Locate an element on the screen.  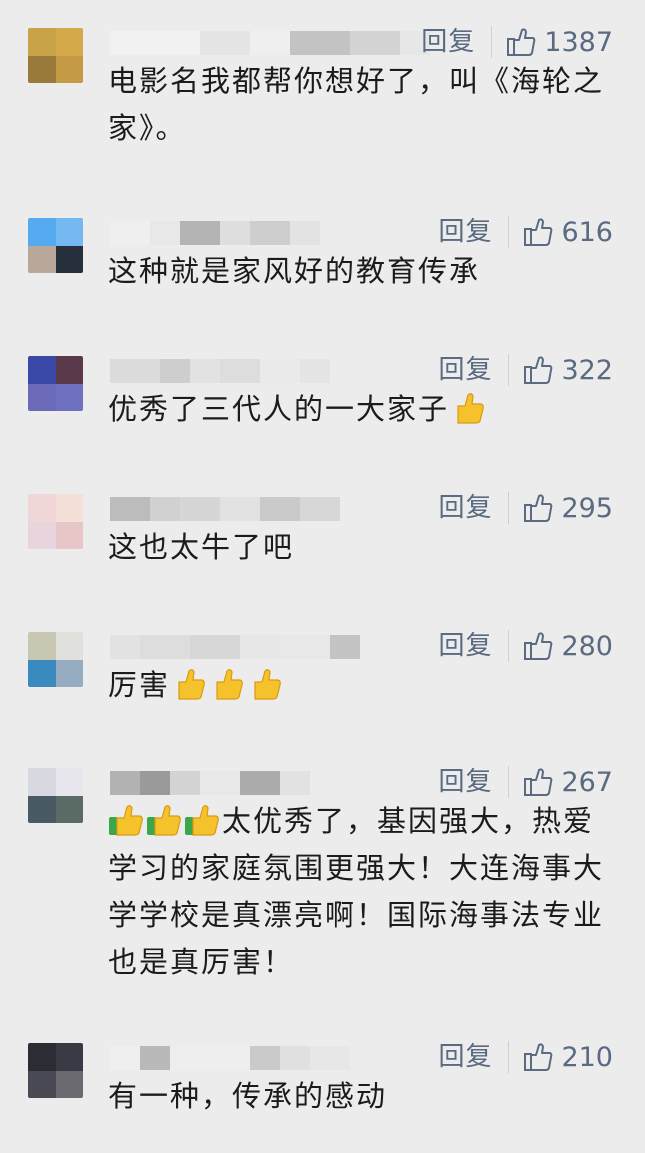
comment-actions: 回复 295 is located at coordinates (525, 508).